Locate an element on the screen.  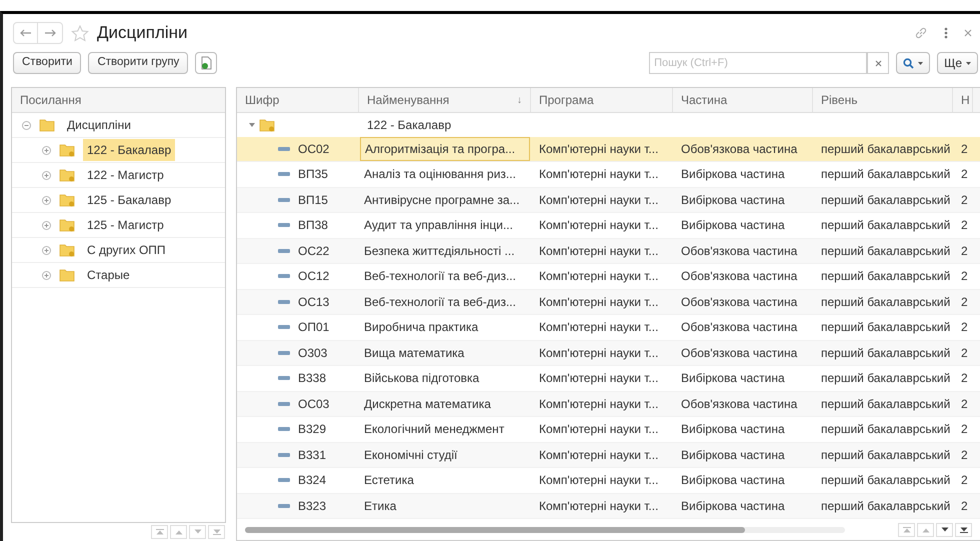
table-cell-text: Екологічний менеджмент is located at coordinates (434, 429).